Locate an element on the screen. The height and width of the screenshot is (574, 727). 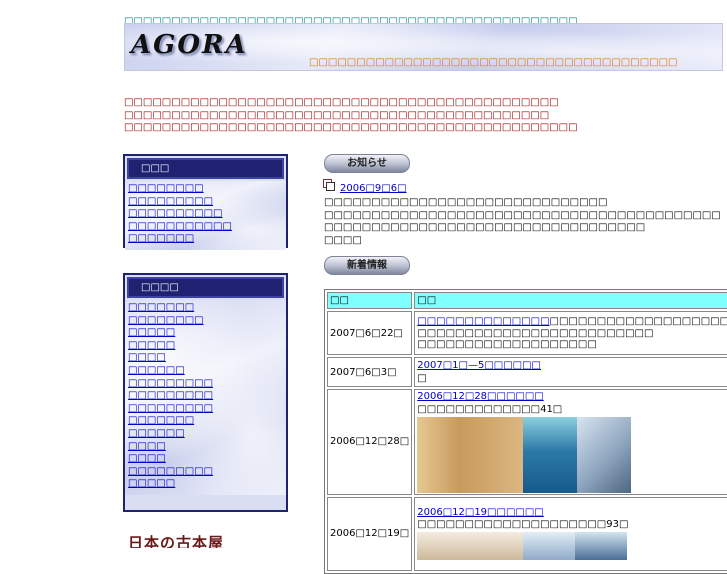
news-text: □□□□□□□□□□□□□□□□□□□□93□ is located at coordinates (523, 525).